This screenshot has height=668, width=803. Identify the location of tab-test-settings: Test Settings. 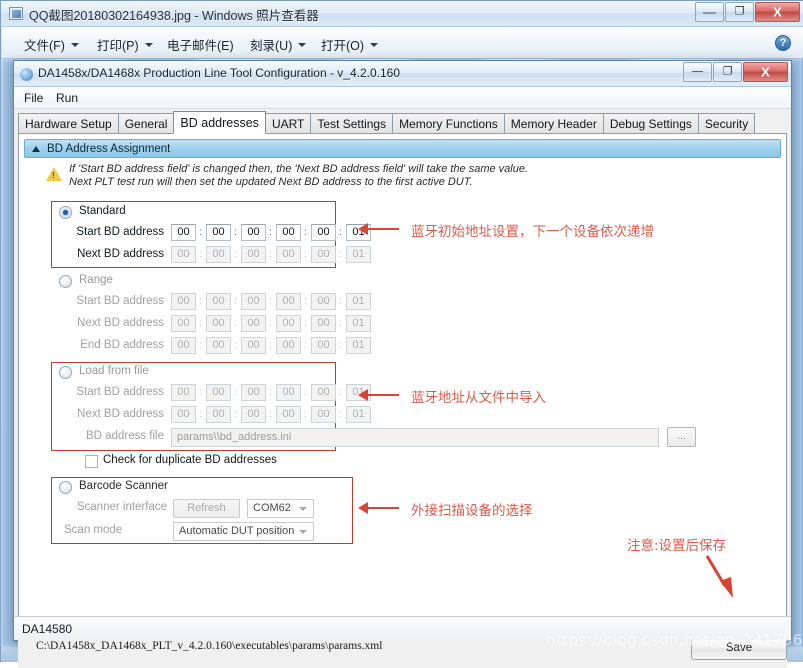
(351, 123).